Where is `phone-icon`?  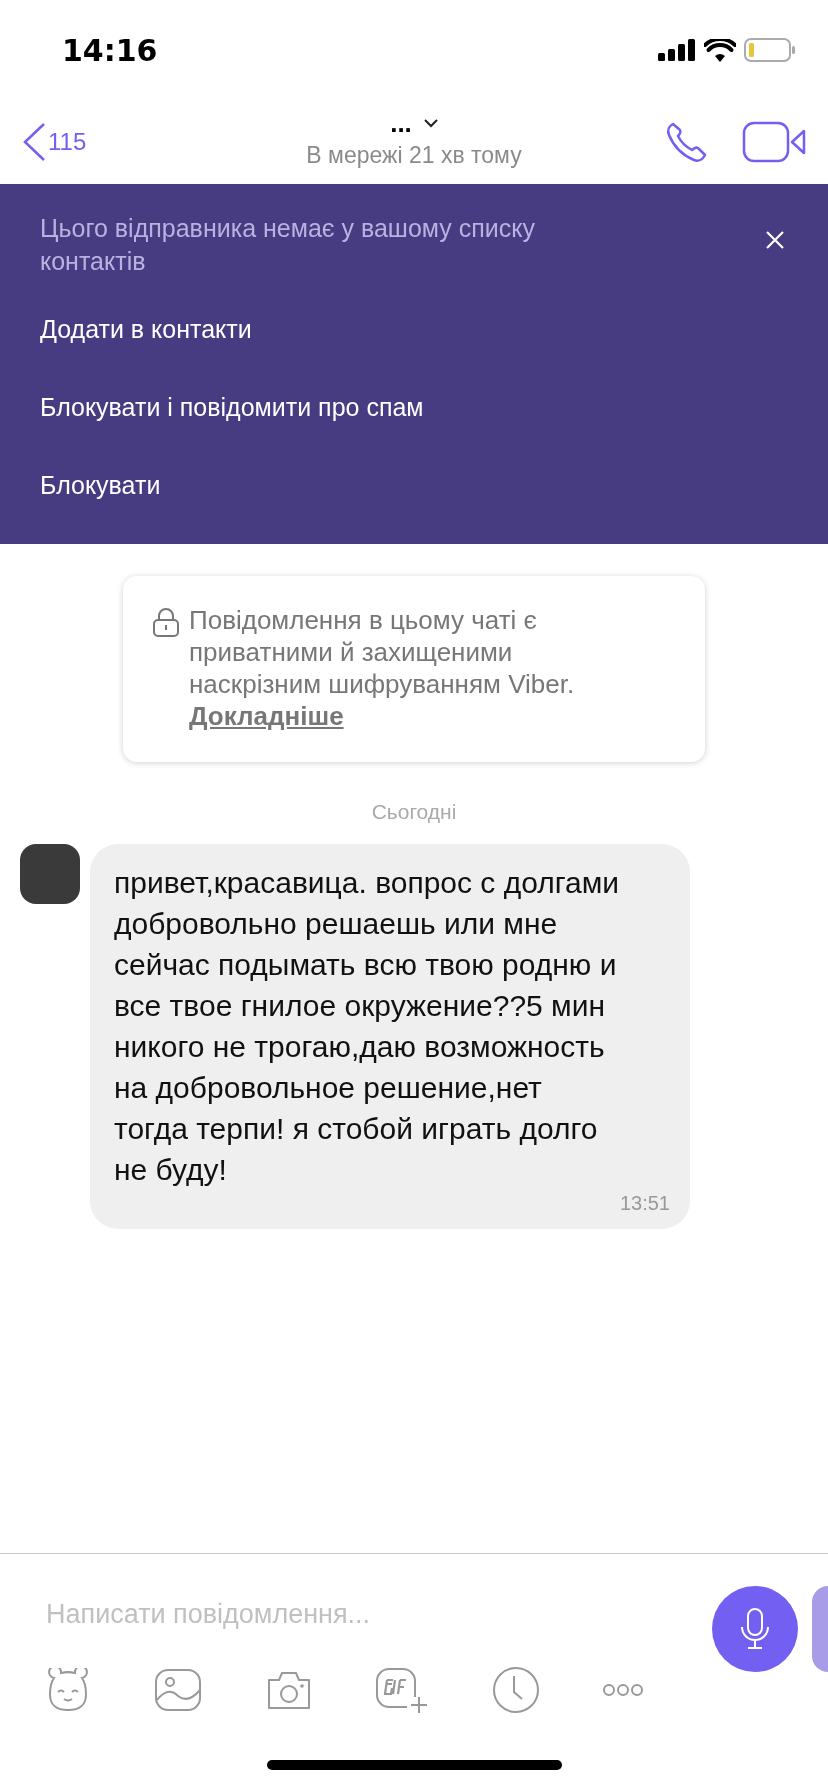 phone-icon is located at coordinates (686, 142).